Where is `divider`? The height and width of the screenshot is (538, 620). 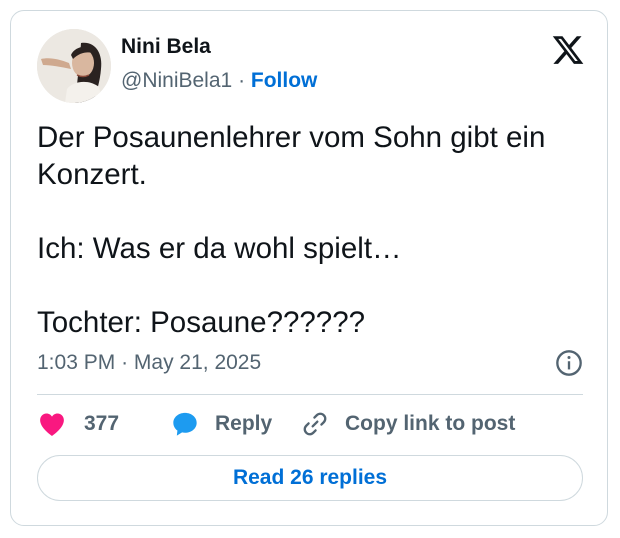
divider is located at coordinates (310, 394).